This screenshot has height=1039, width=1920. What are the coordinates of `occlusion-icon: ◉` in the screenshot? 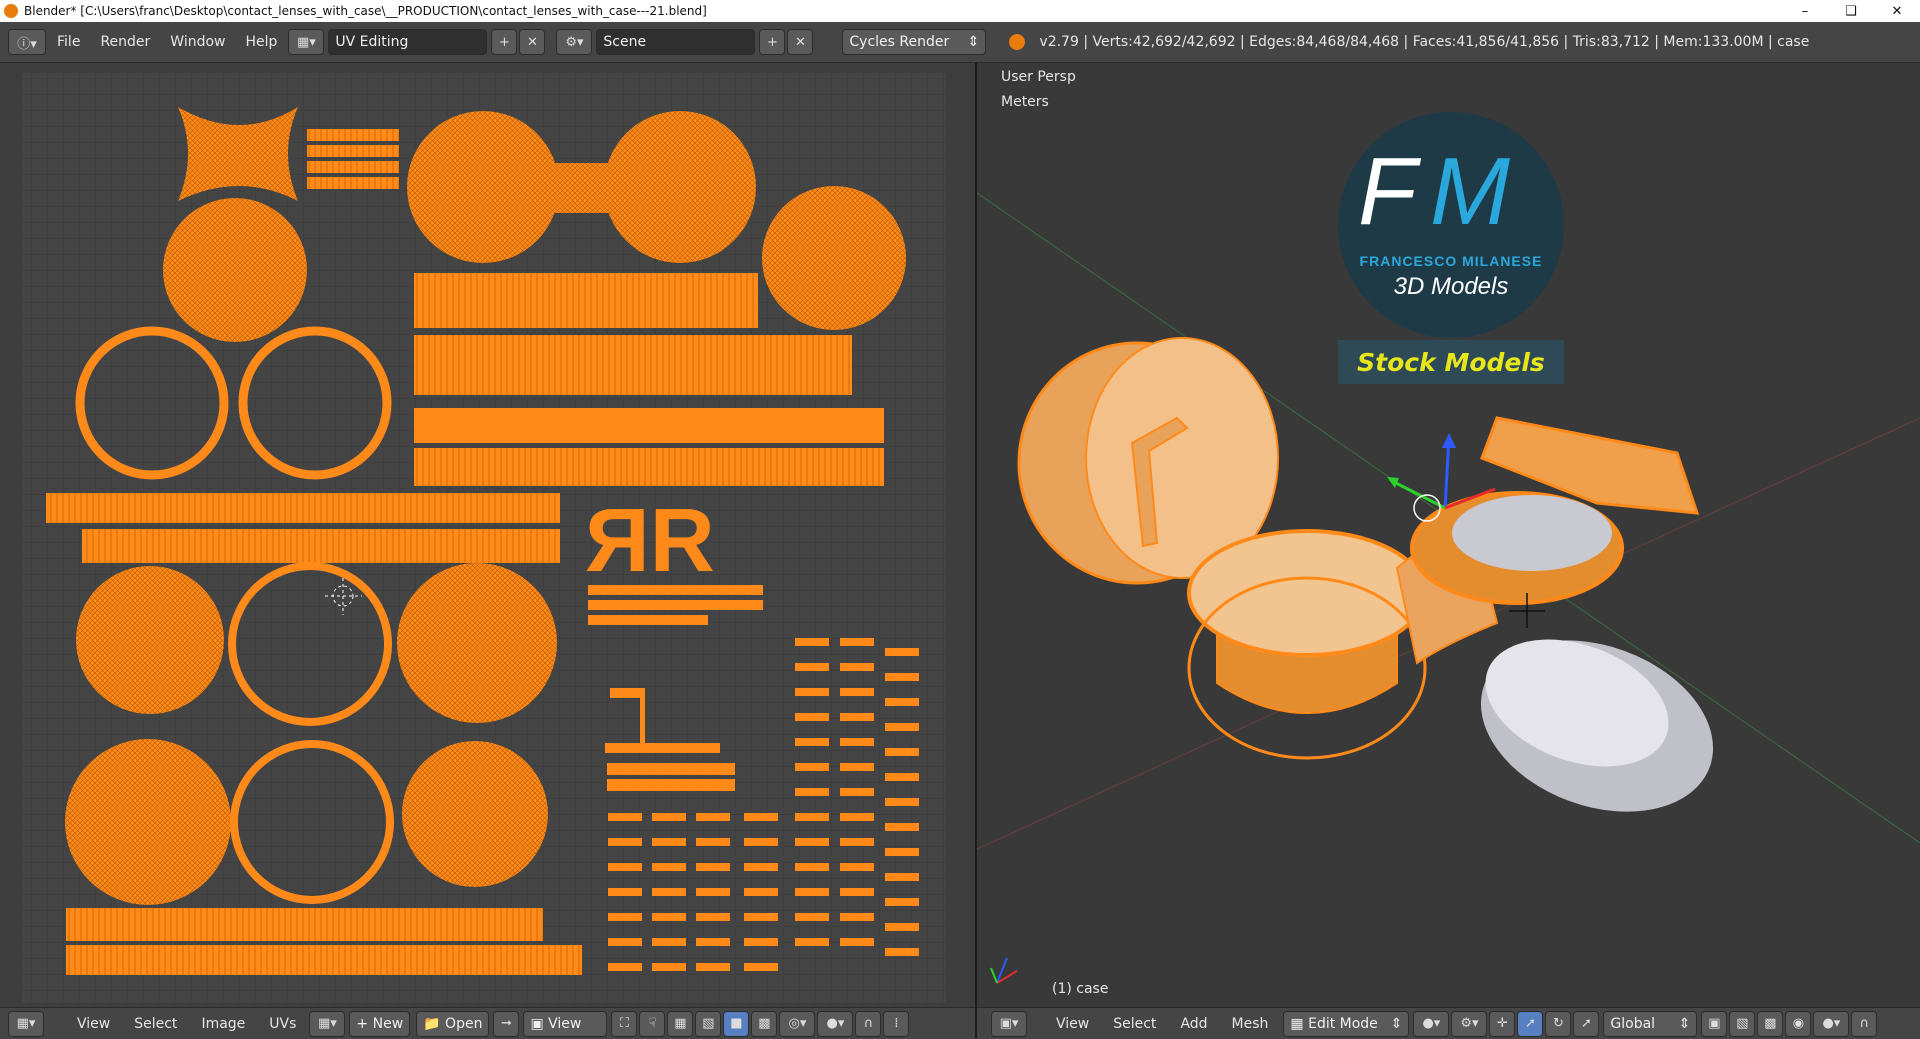 It's located at (1798, 1023).